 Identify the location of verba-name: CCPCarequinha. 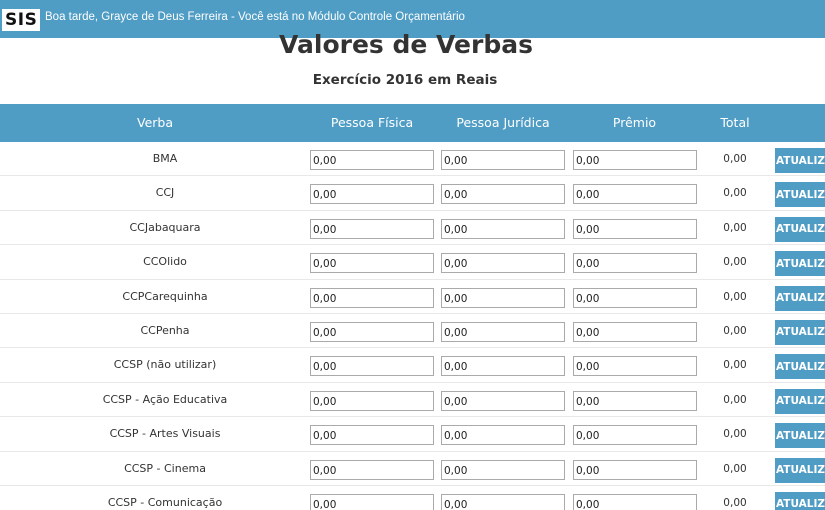
(165, 296).